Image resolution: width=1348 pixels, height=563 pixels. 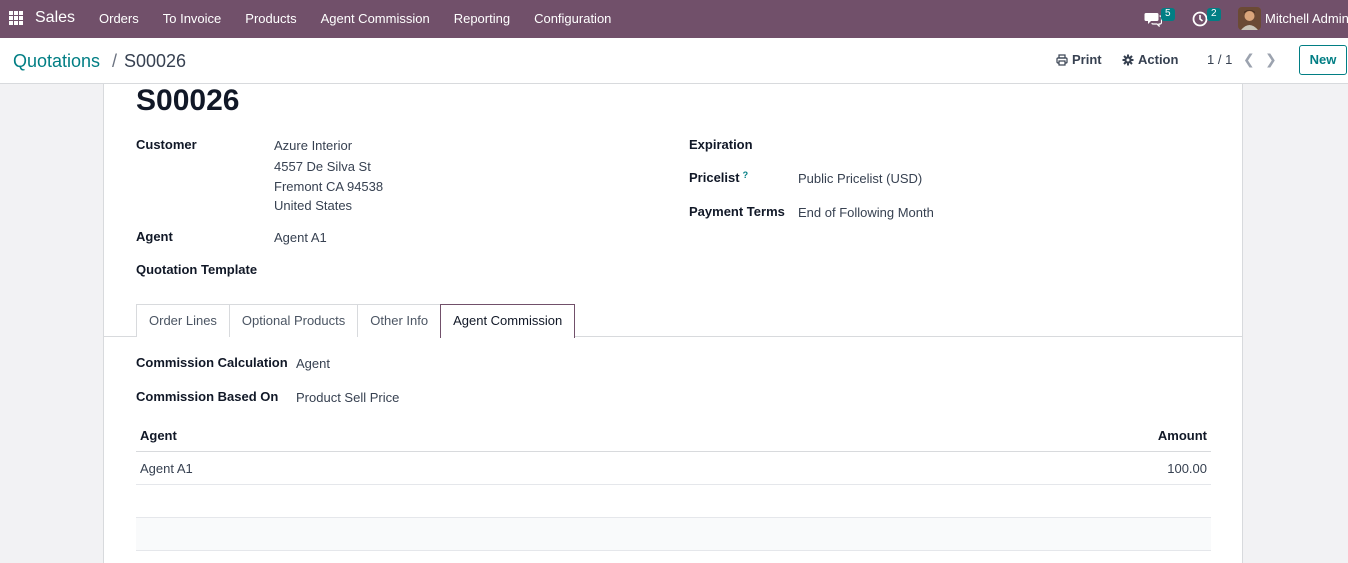 I want to click on commission-based-on-field: Product Sell Price, so click(x=347, y=397).